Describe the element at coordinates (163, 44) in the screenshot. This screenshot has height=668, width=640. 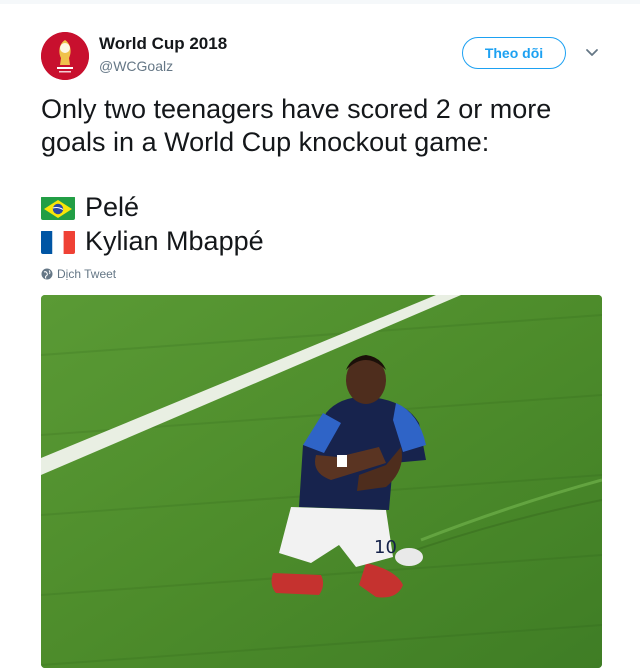
I see `display-name: World Cup 2018` at that location.